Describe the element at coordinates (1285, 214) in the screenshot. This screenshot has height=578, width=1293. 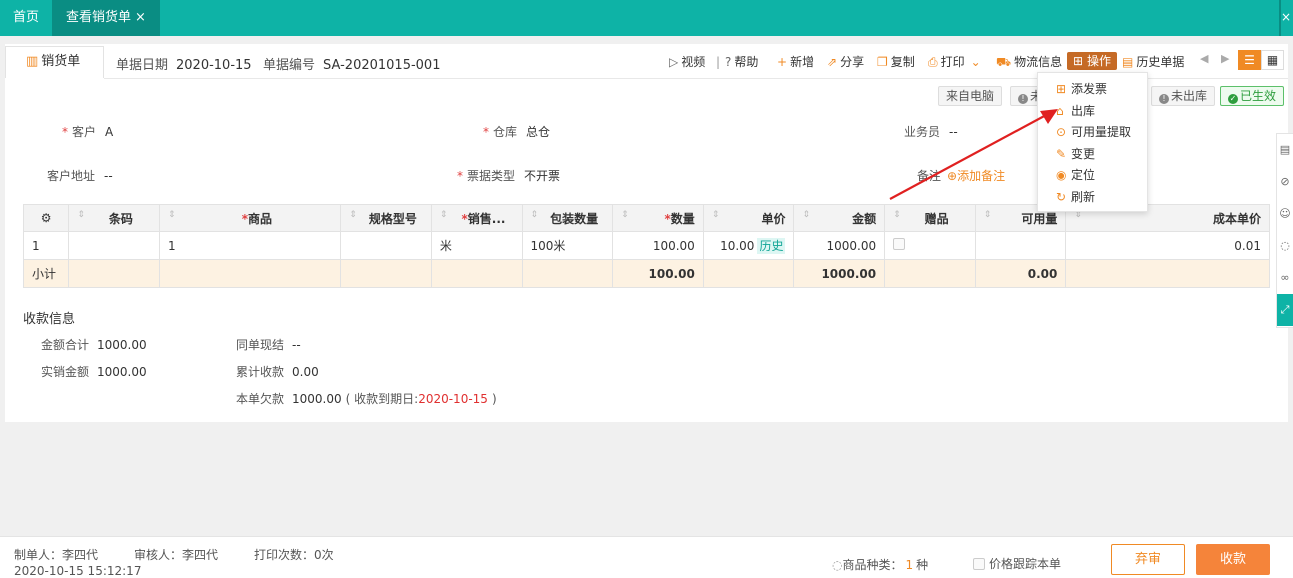
I see `smile-icon: ☺` at that location.